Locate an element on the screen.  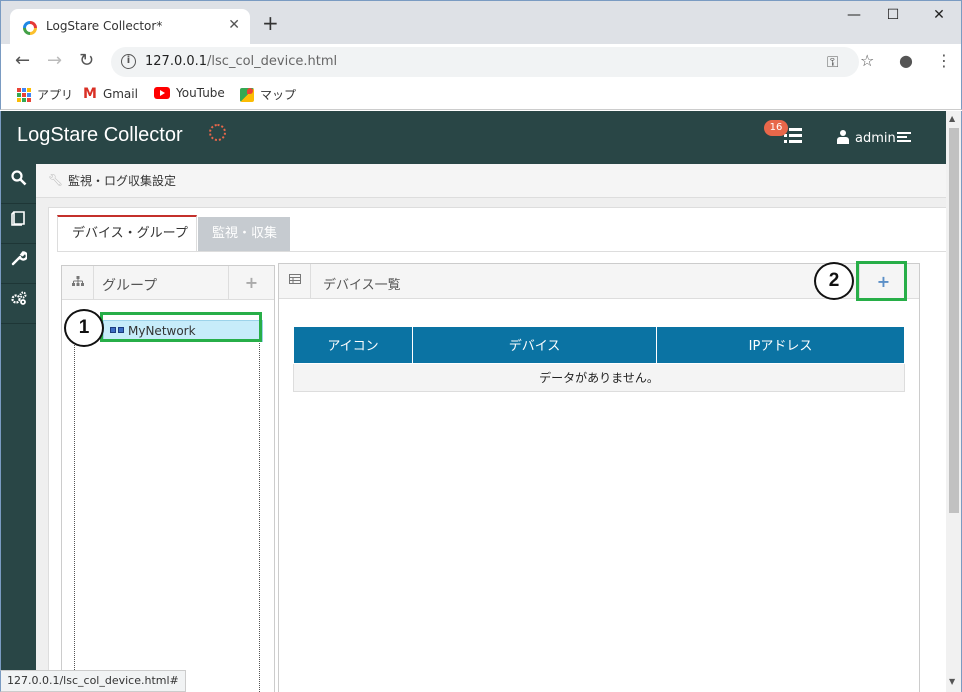
sidebar-item-search is located at coordinates (18, 184).